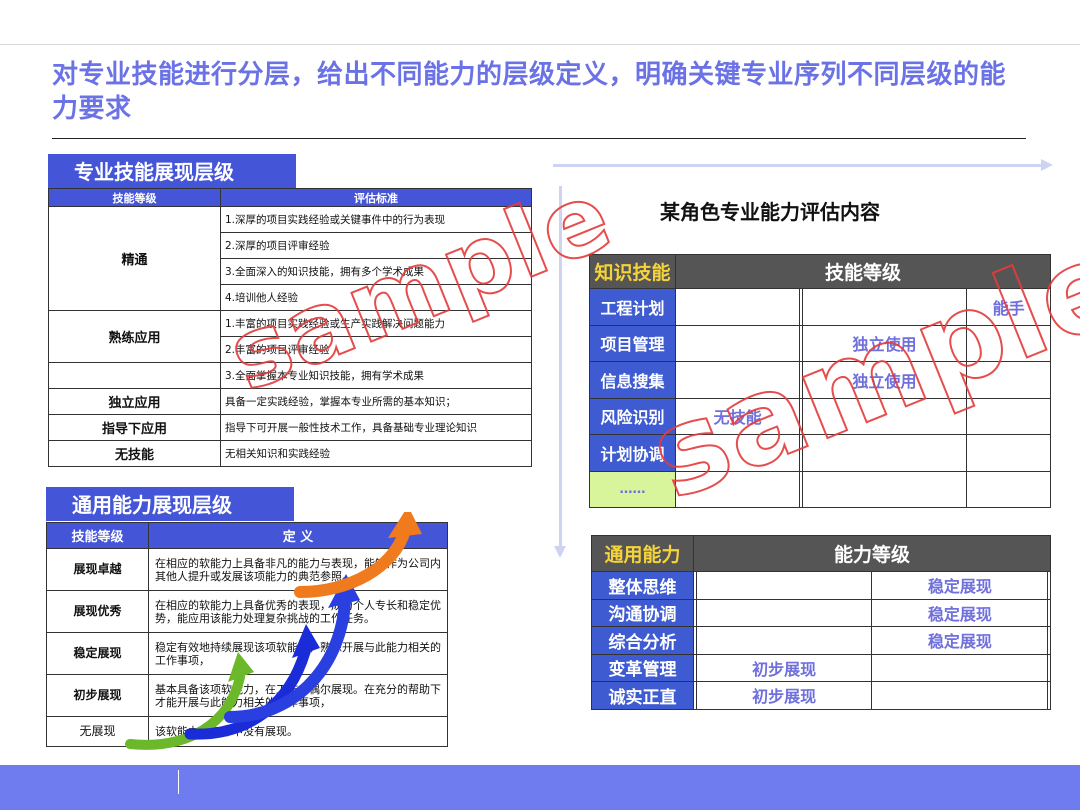 This screenshot has height=810, width=1080. I want to click on table-row: 风险识别 无技能, so click(820, 416).